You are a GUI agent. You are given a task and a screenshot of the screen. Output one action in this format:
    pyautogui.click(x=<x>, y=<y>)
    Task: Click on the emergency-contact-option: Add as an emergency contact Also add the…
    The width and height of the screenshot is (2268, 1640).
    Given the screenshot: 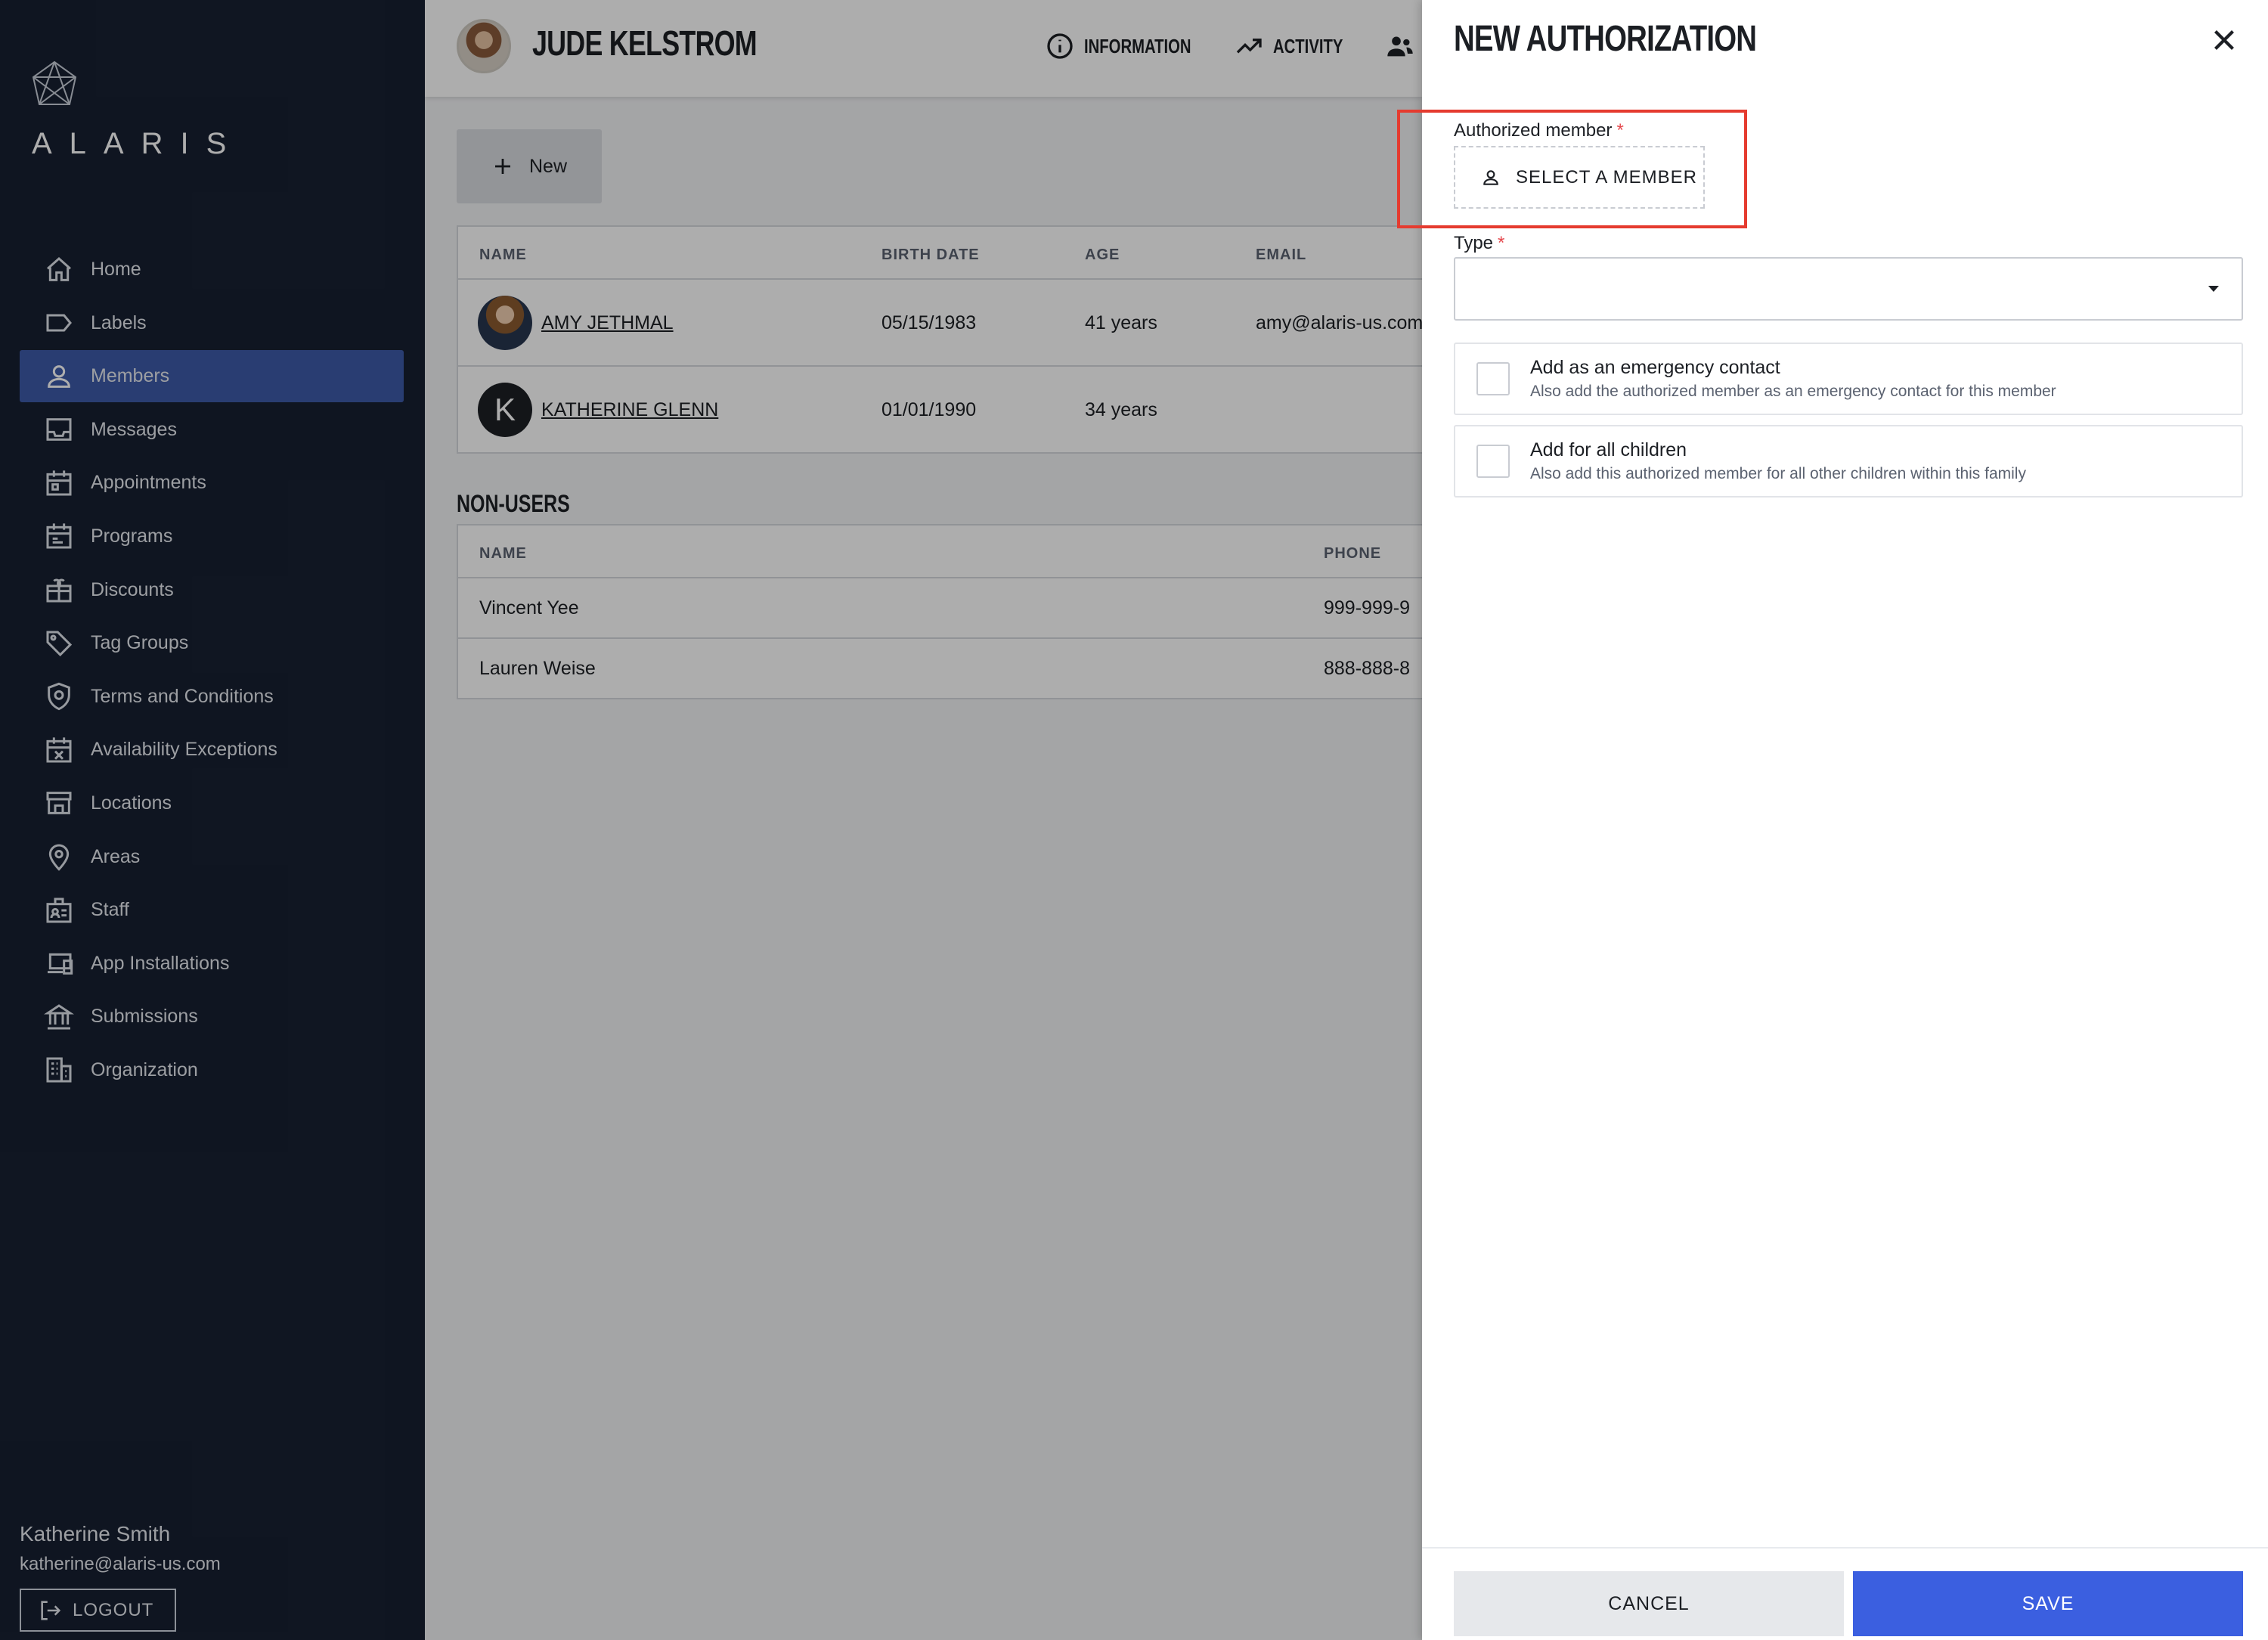 What is the action you would take?
    pyautogui.click(x=1849, y=379)
    